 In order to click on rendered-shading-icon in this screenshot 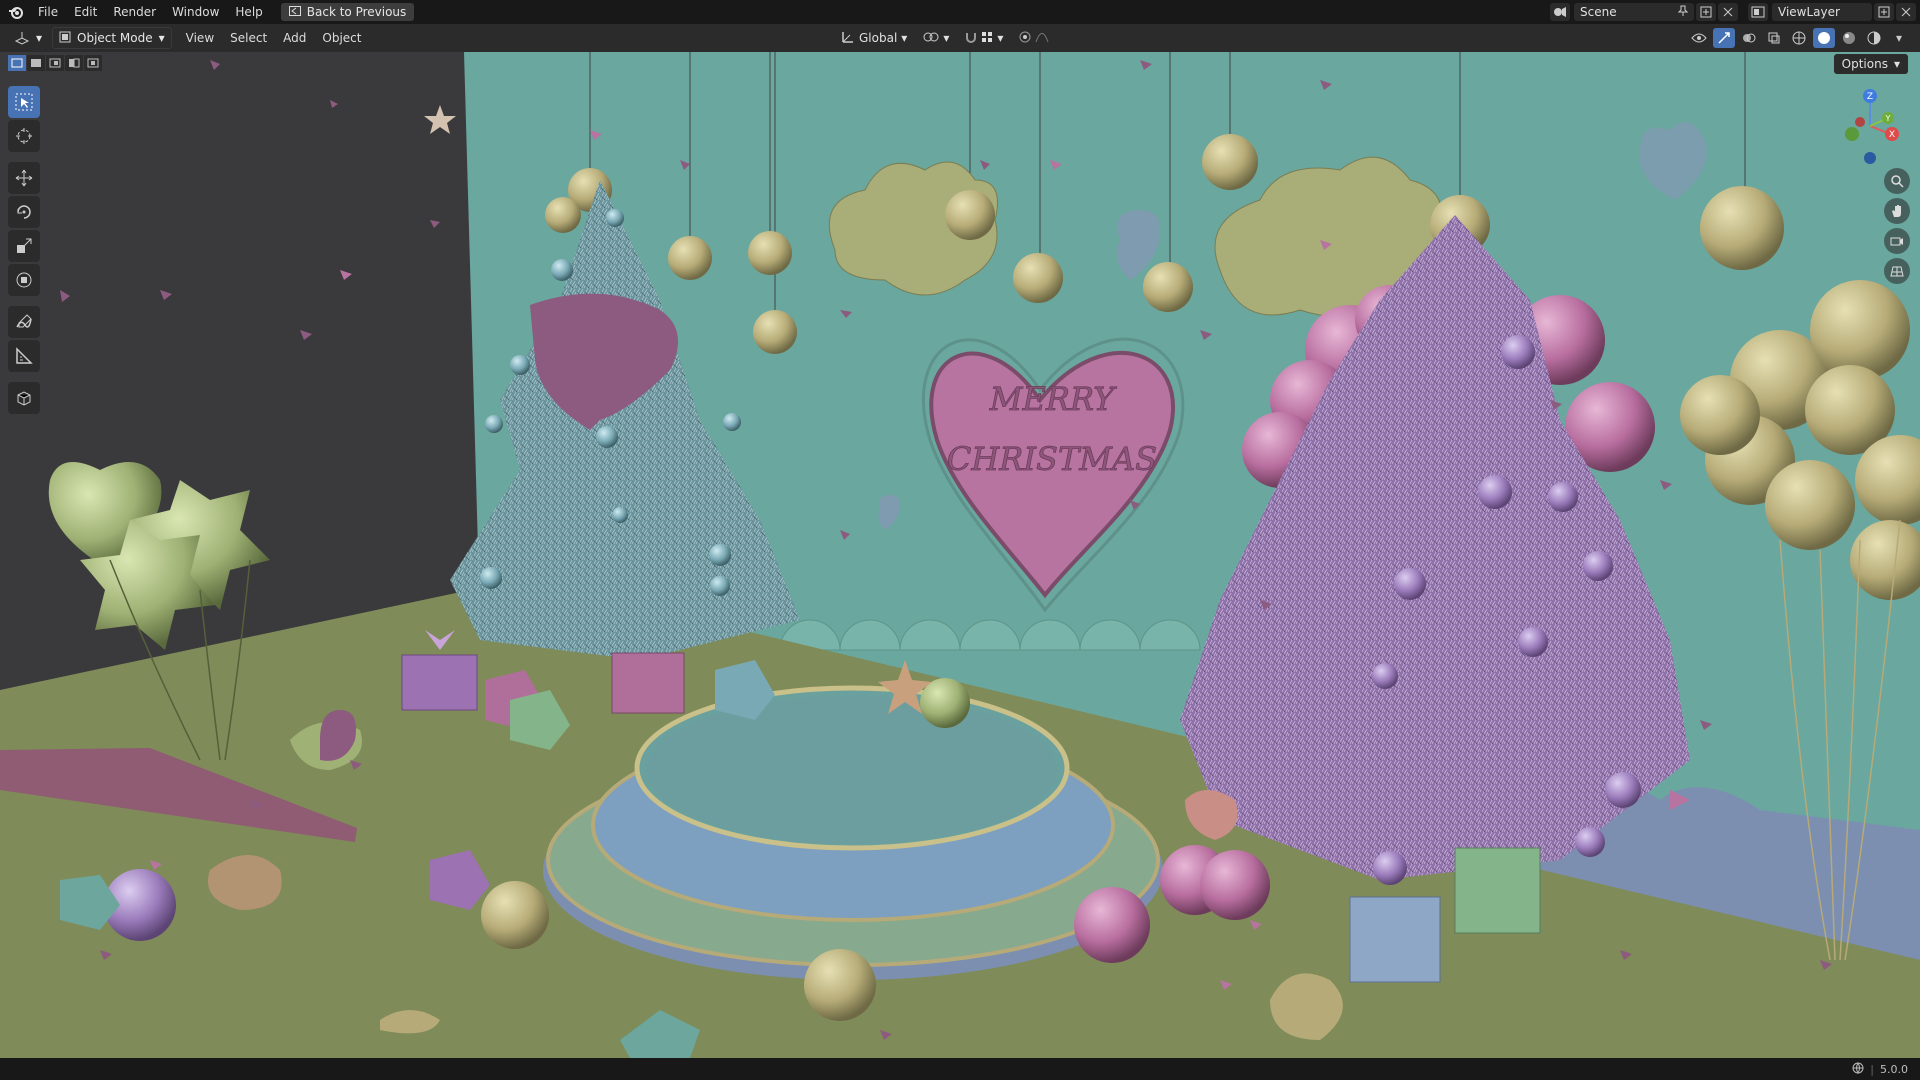, I will do `click(1874, 38)`.